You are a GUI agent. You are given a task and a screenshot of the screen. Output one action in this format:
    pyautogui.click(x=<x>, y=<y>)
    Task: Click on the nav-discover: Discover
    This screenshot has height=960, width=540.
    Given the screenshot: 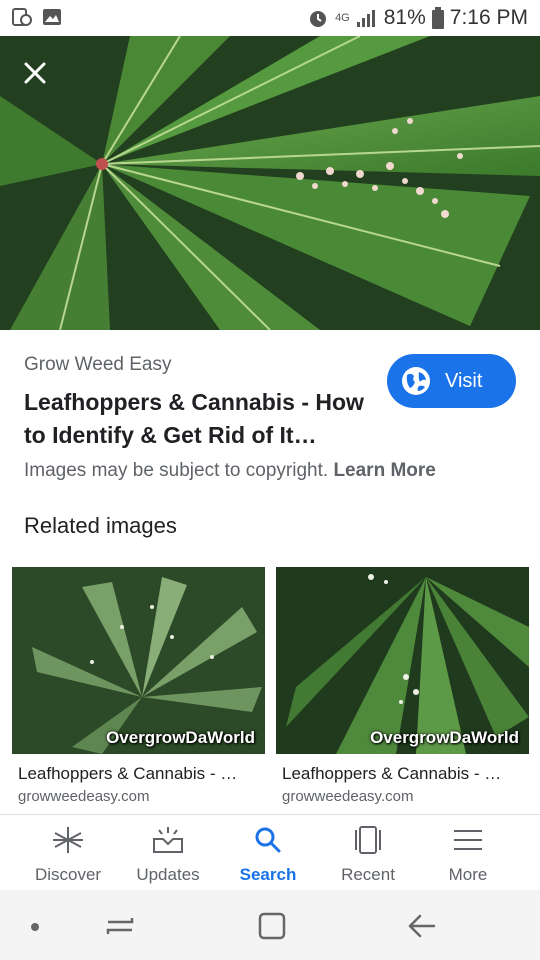 What is the action you would take?
    pyautogui.click(x=68, y=852)
    